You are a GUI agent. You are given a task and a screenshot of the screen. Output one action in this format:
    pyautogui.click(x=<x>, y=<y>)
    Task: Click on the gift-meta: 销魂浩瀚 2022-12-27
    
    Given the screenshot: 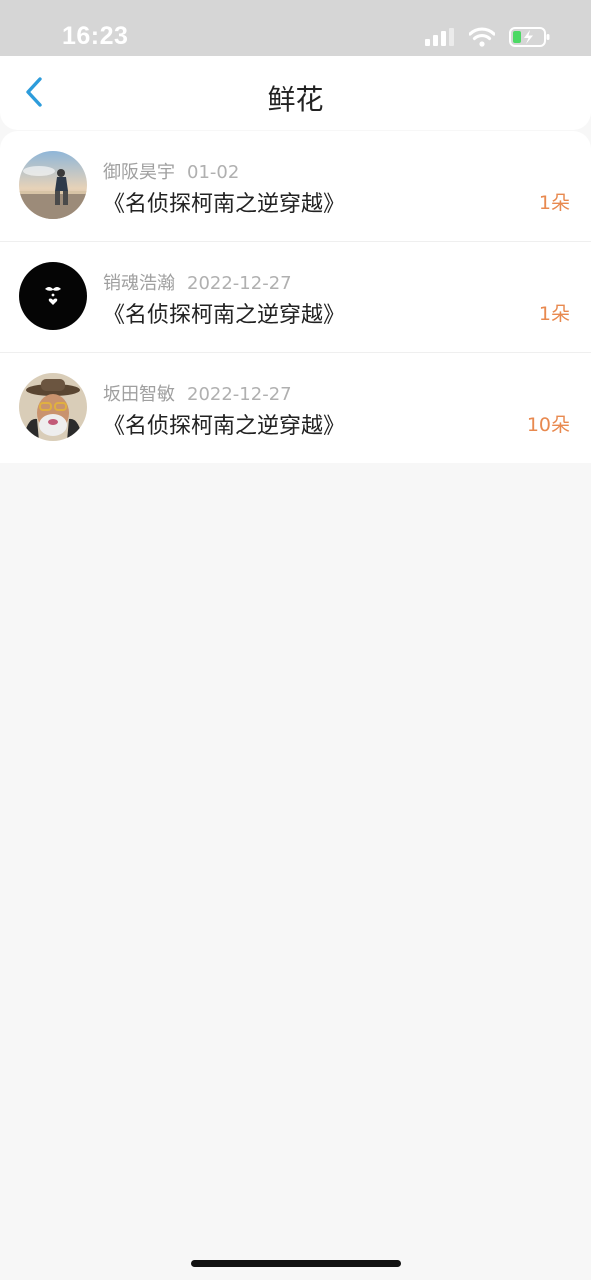 What is the action you would take?
    pyautogui.click(x=197, y=282)
    